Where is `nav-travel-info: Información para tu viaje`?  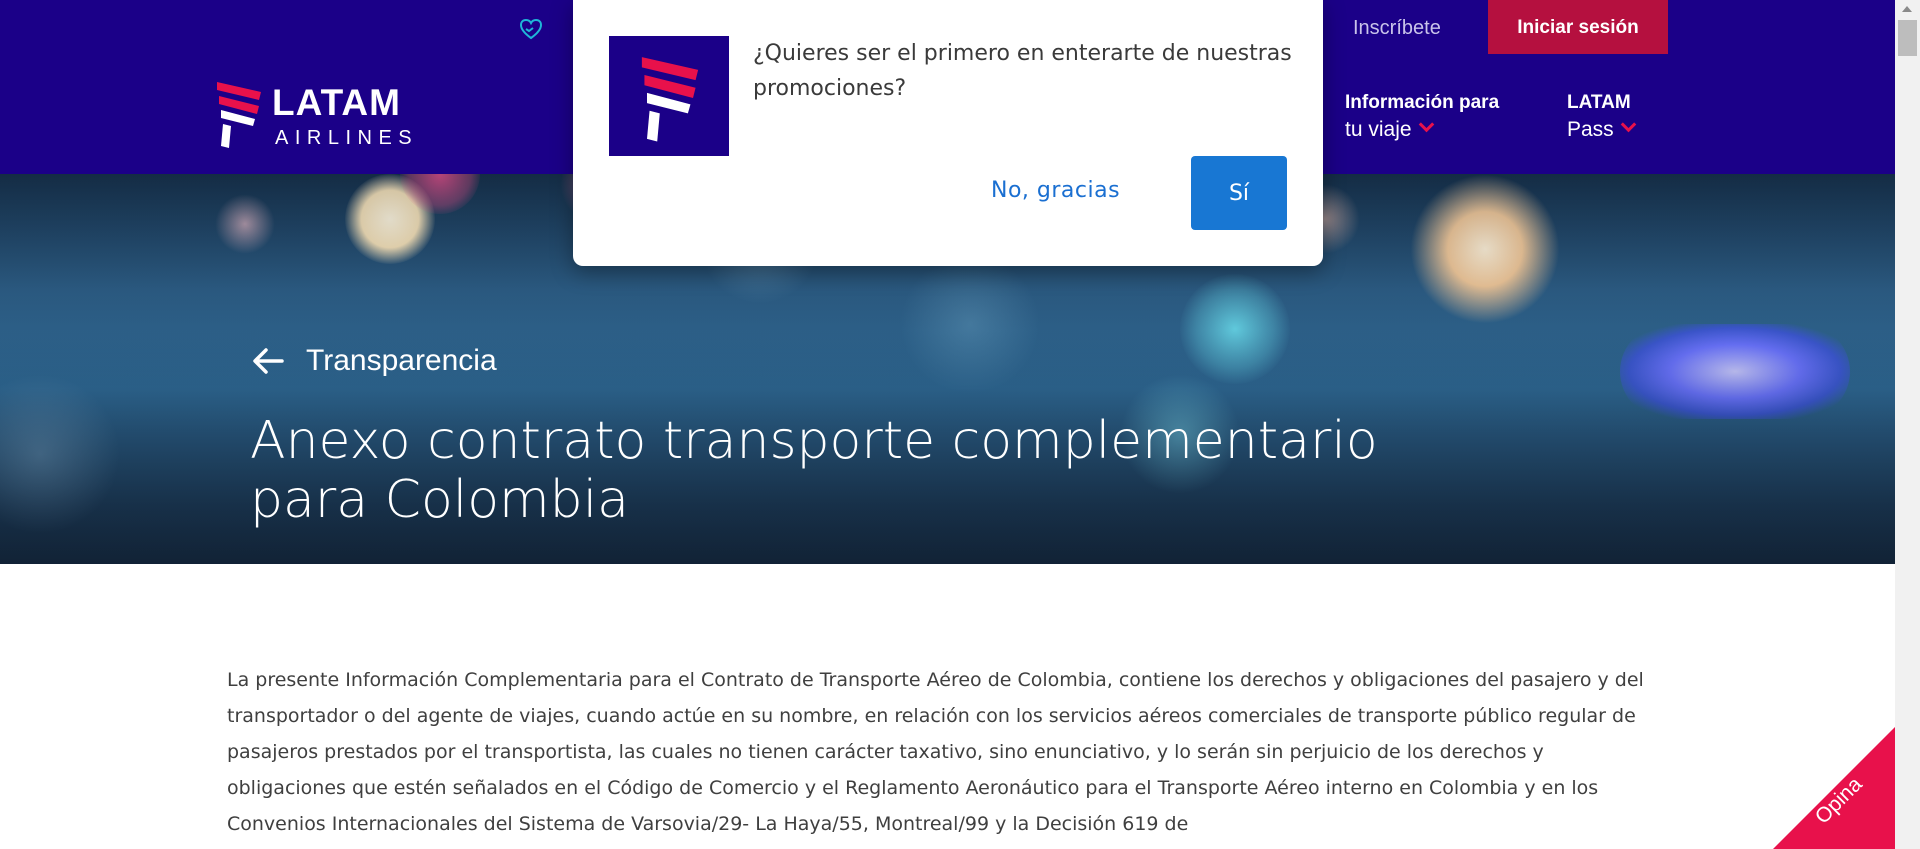
nav-travel-info: Información para tu viaje is located at coordinates (1422, 117).